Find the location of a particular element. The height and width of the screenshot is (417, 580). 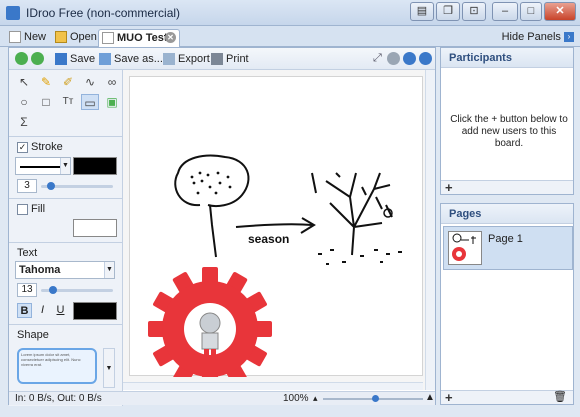

window-pin-button: ⊡ is located at coordinates (474, 11).